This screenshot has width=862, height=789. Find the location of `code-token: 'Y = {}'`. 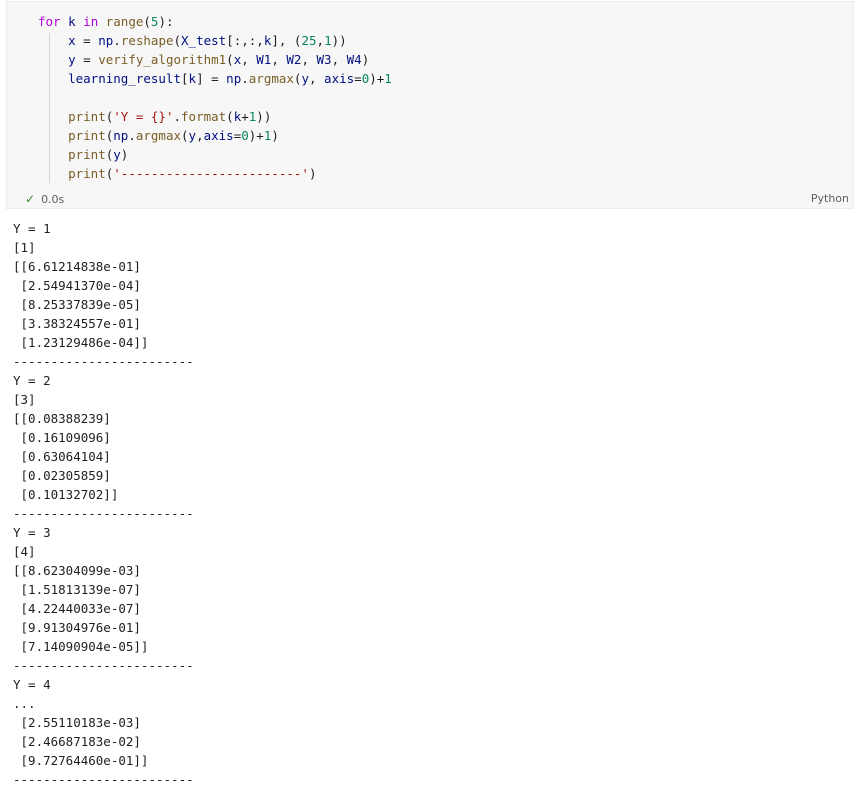

code-token: 'Y = {}' is located at coordinates (143, 116).